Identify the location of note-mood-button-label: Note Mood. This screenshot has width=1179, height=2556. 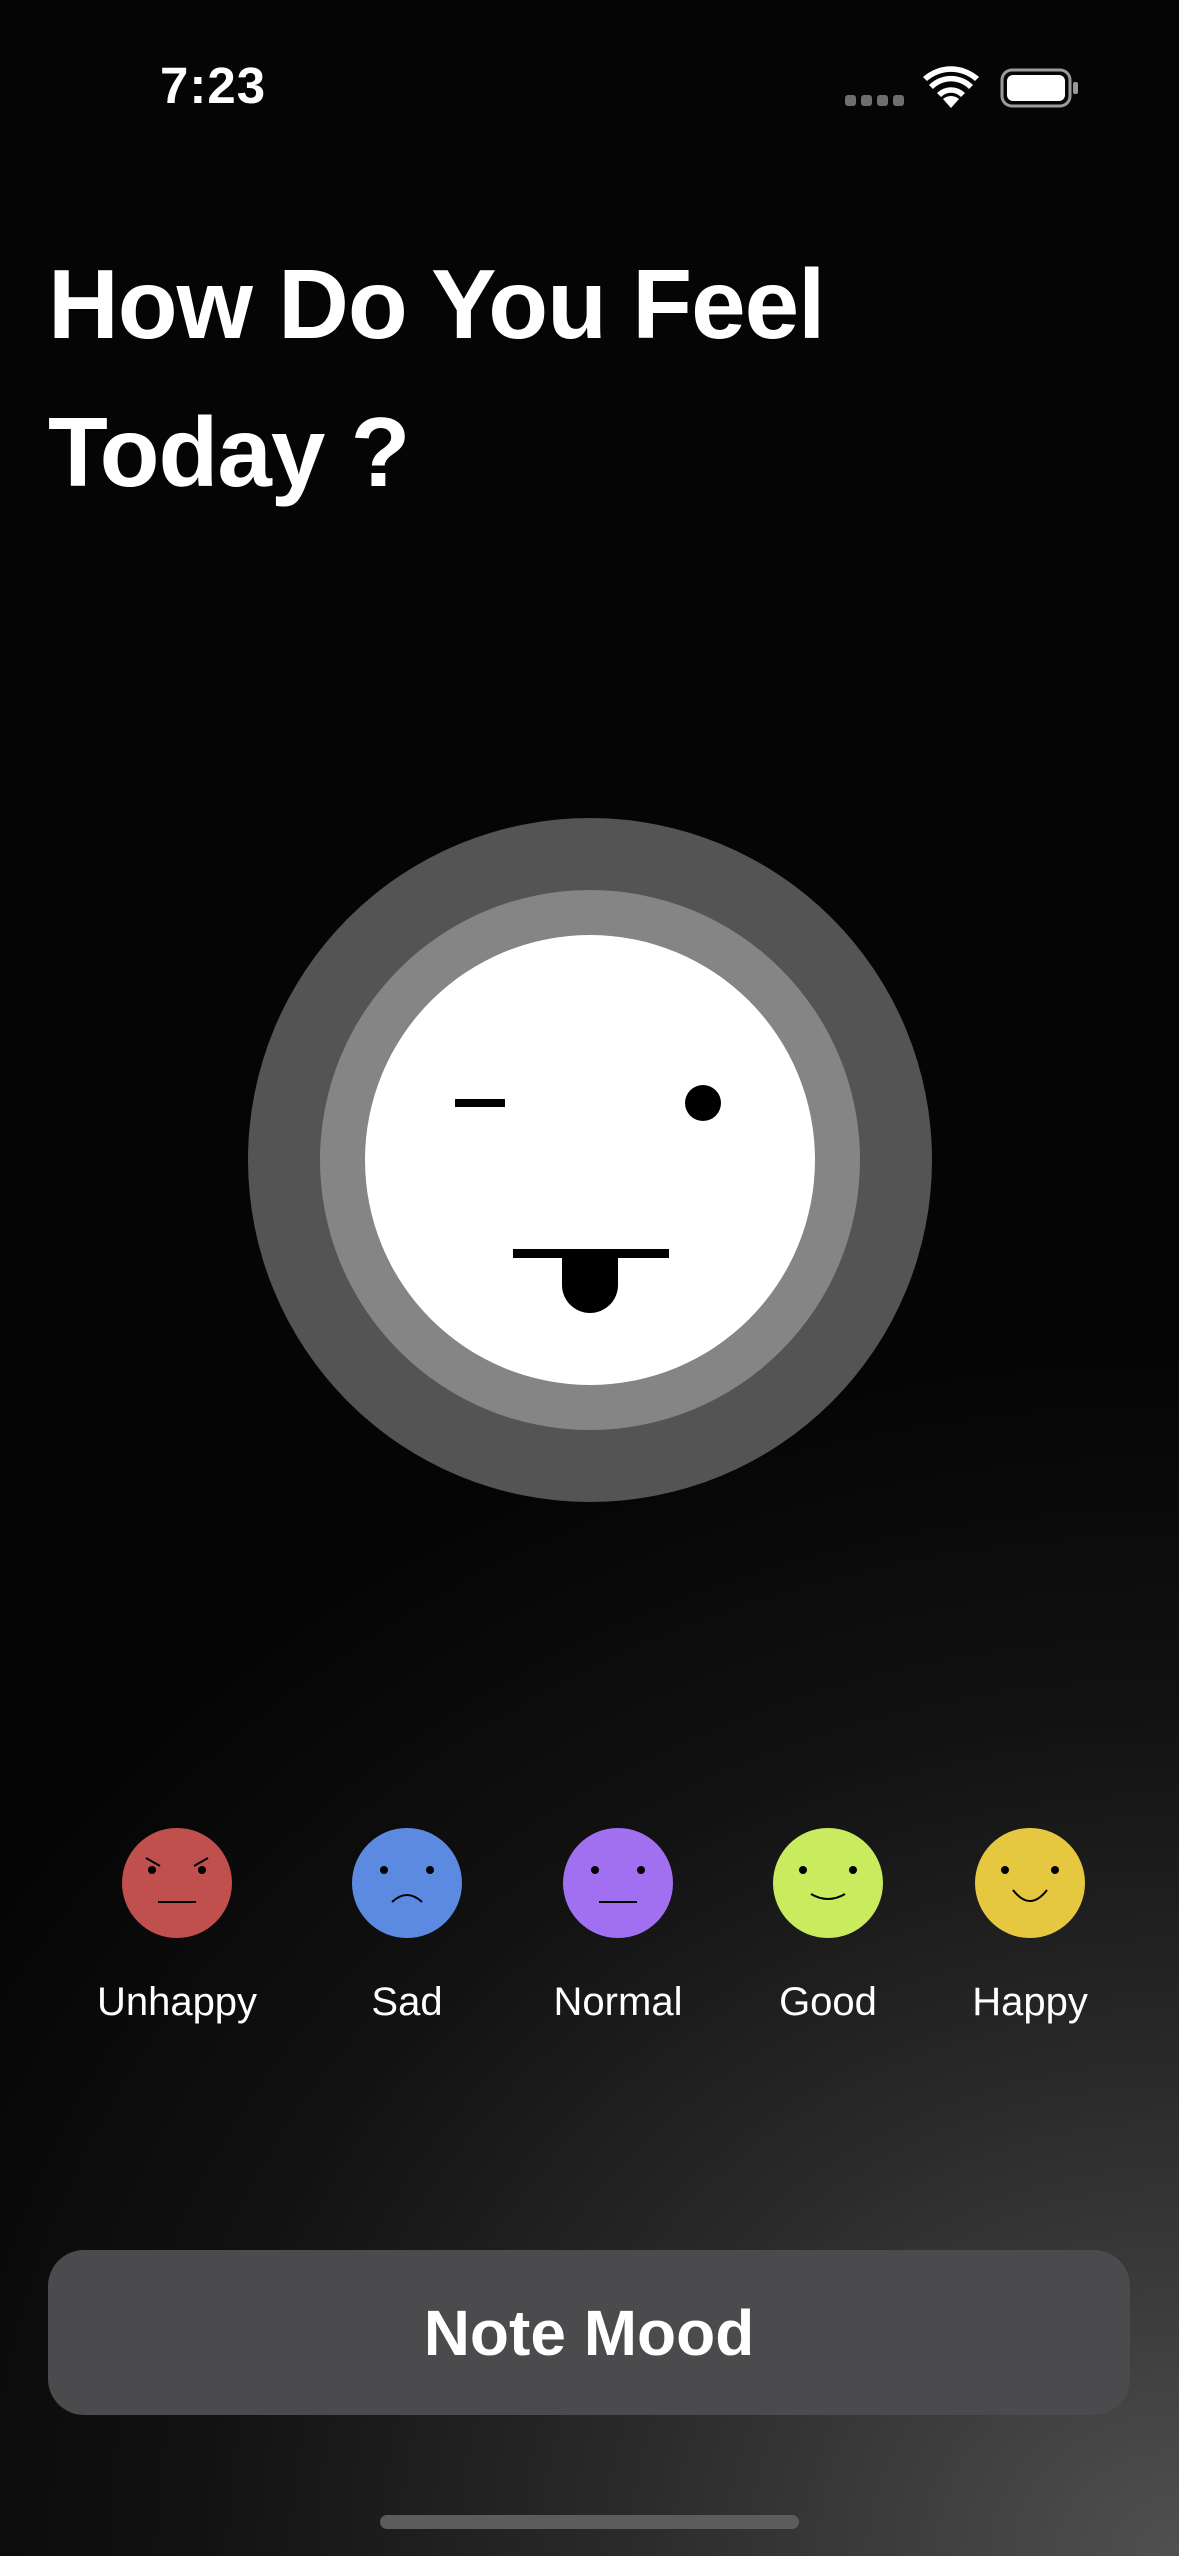
(589, 2333).